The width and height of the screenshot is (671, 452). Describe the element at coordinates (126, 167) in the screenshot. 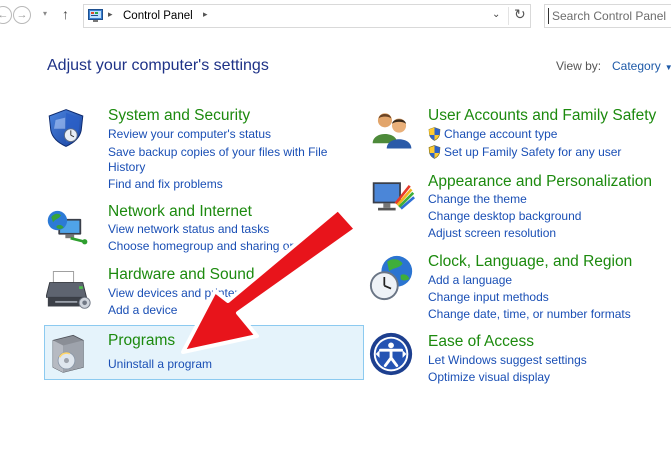

I see `link-save-backup-history: History` at that location.